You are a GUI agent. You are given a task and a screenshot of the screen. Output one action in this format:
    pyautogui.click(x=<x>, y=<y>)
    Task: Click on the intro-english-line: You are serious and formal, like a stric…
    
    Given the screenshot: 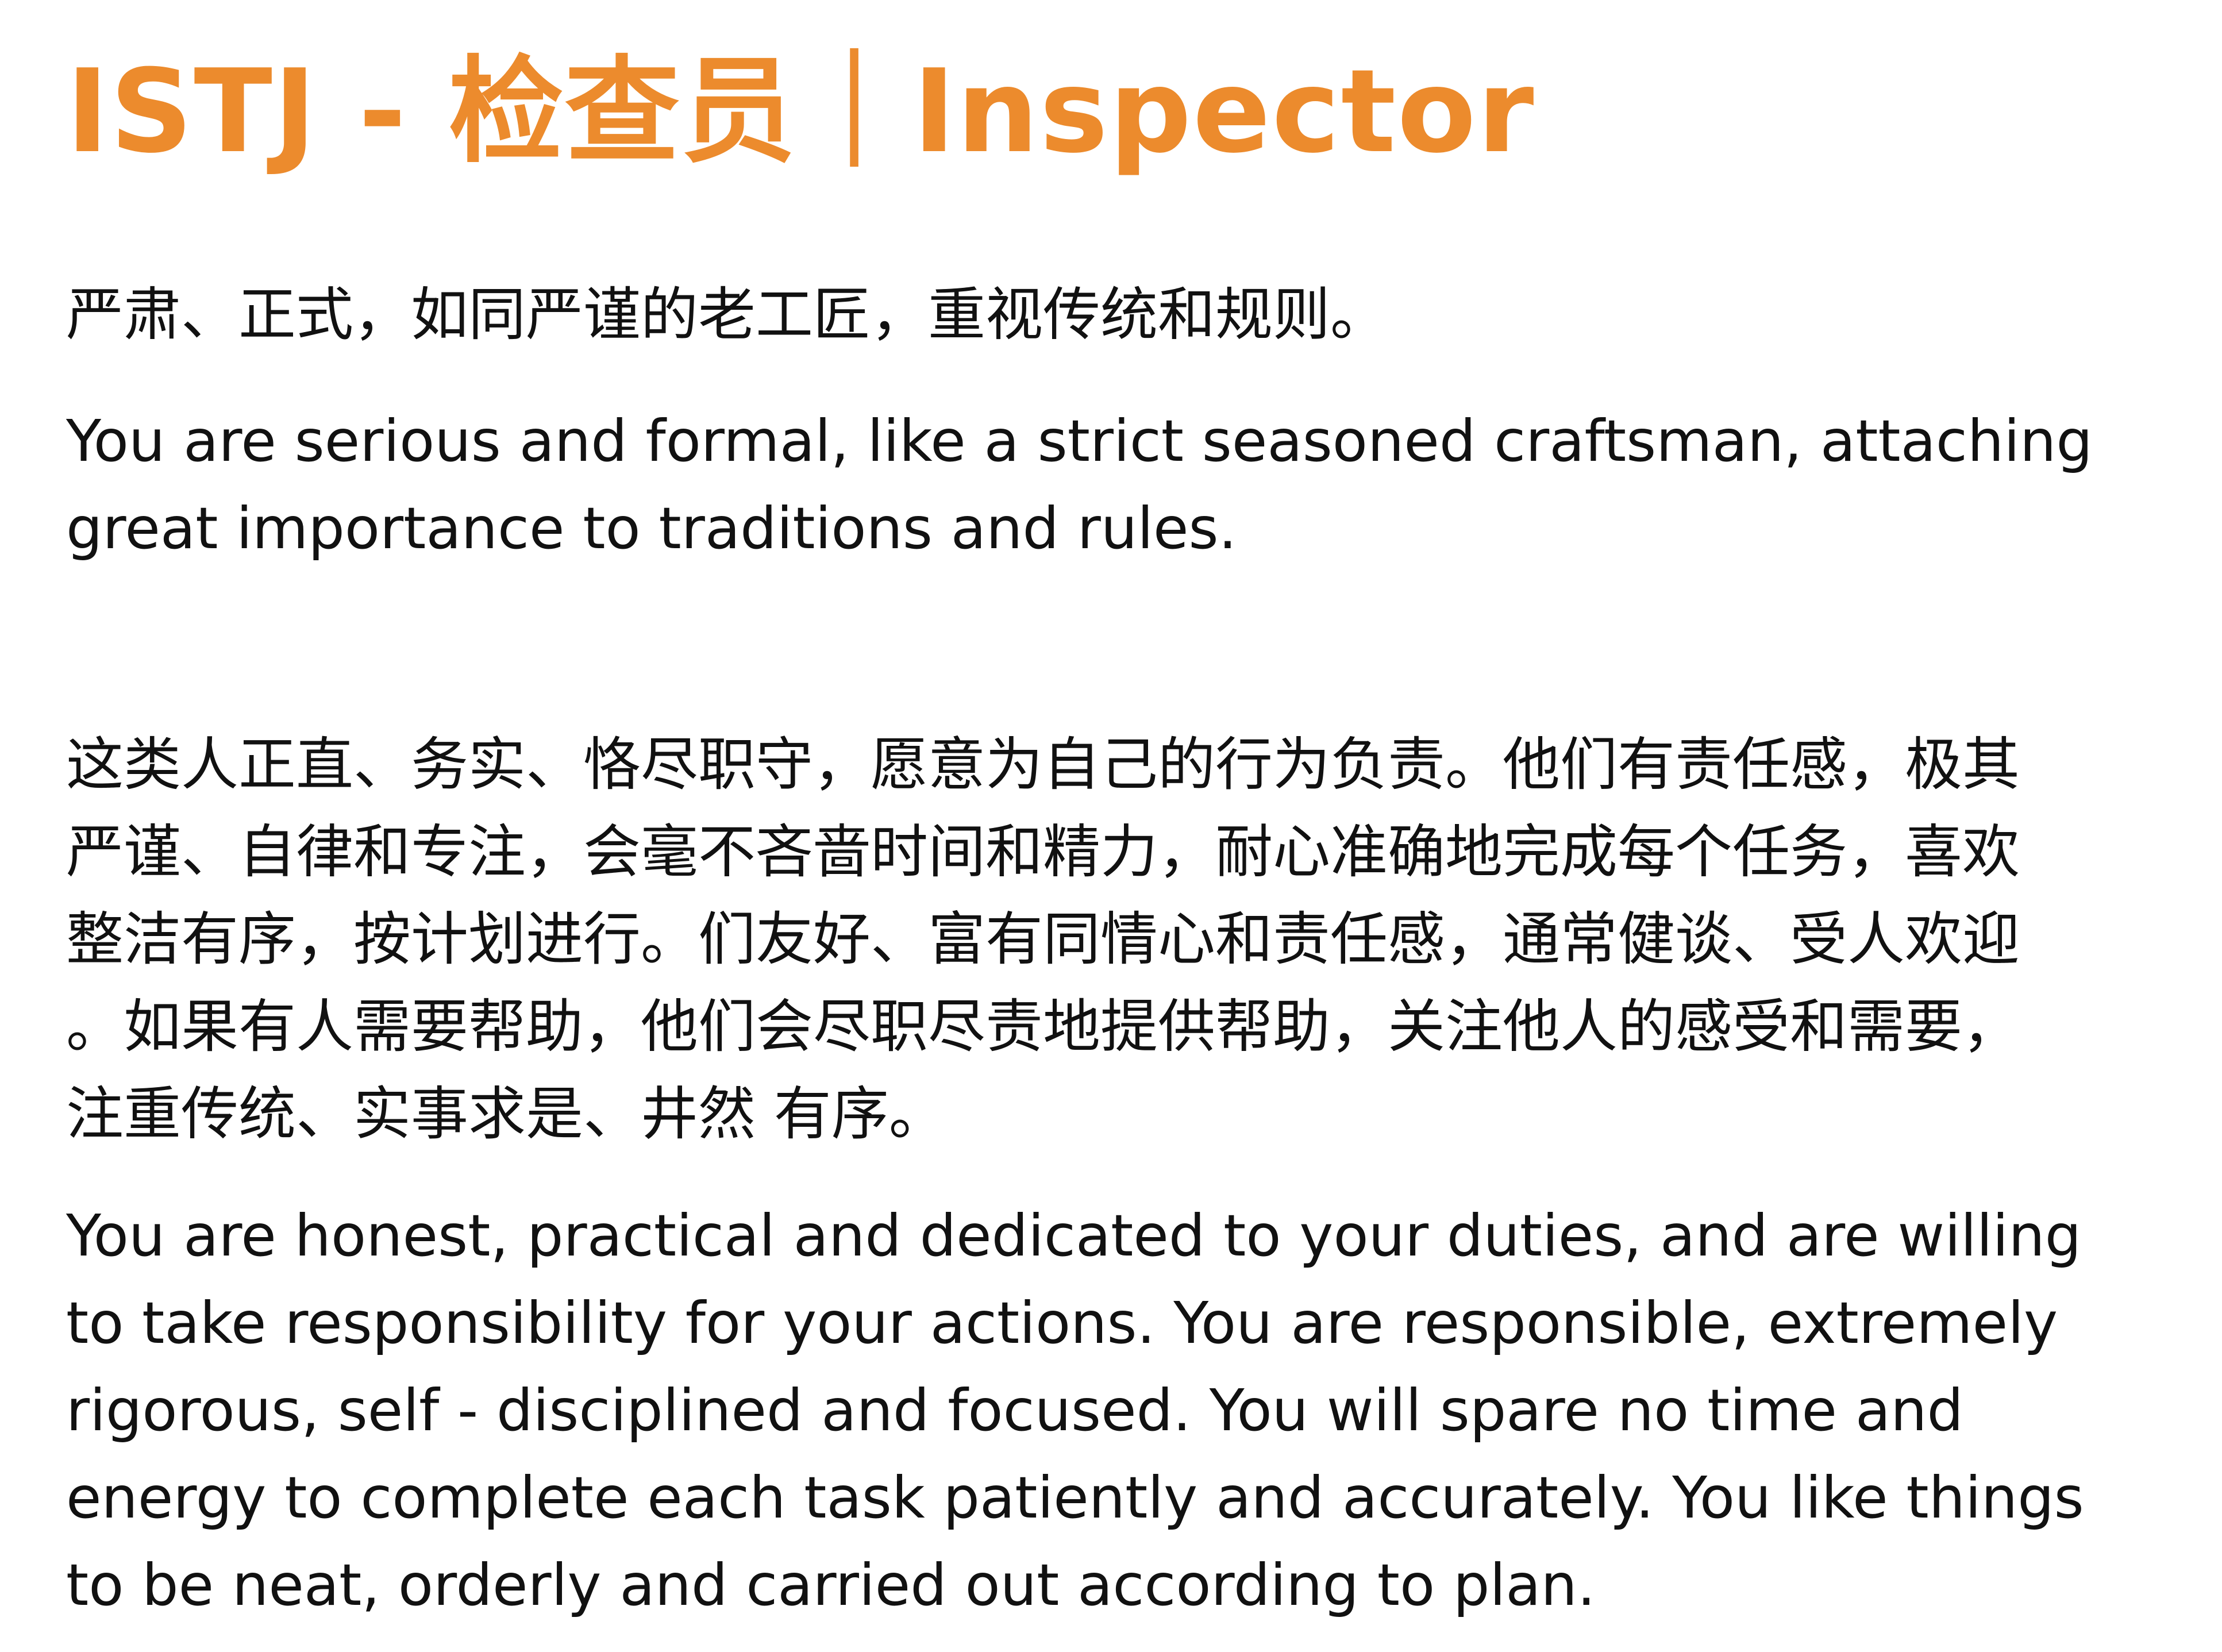 What is the action you would take?
    pyautogui.click(x=1079, y=441)
    